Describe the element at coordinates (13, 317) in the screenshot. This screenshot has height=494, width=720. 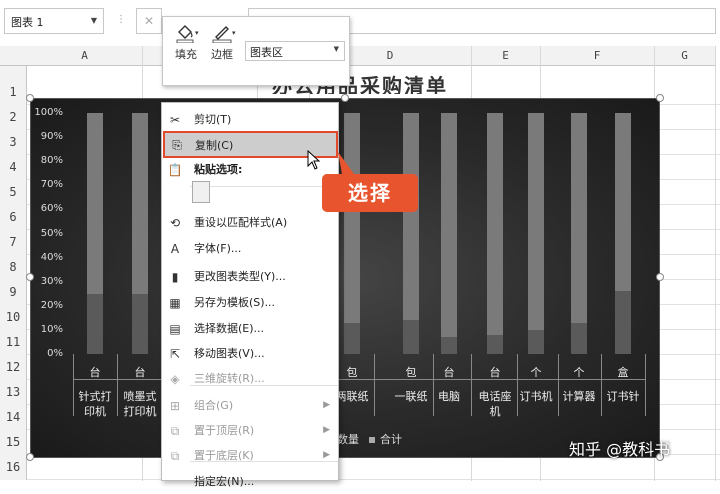
I see `row-header: 10` at that location.